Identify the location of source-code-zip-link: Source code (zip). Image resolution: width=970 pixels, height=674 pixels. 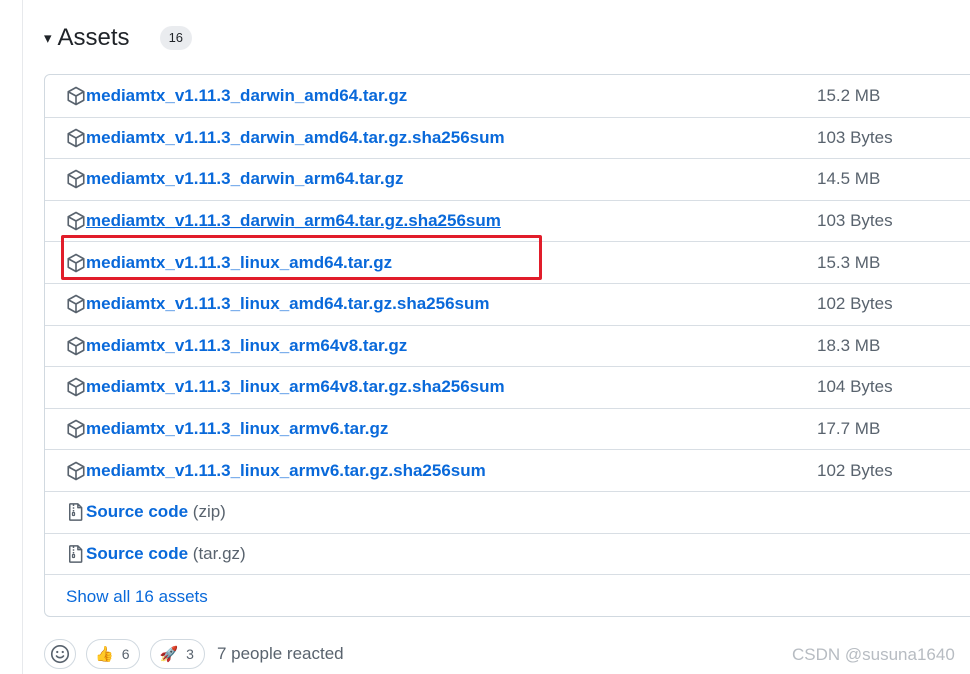
(156, 512).